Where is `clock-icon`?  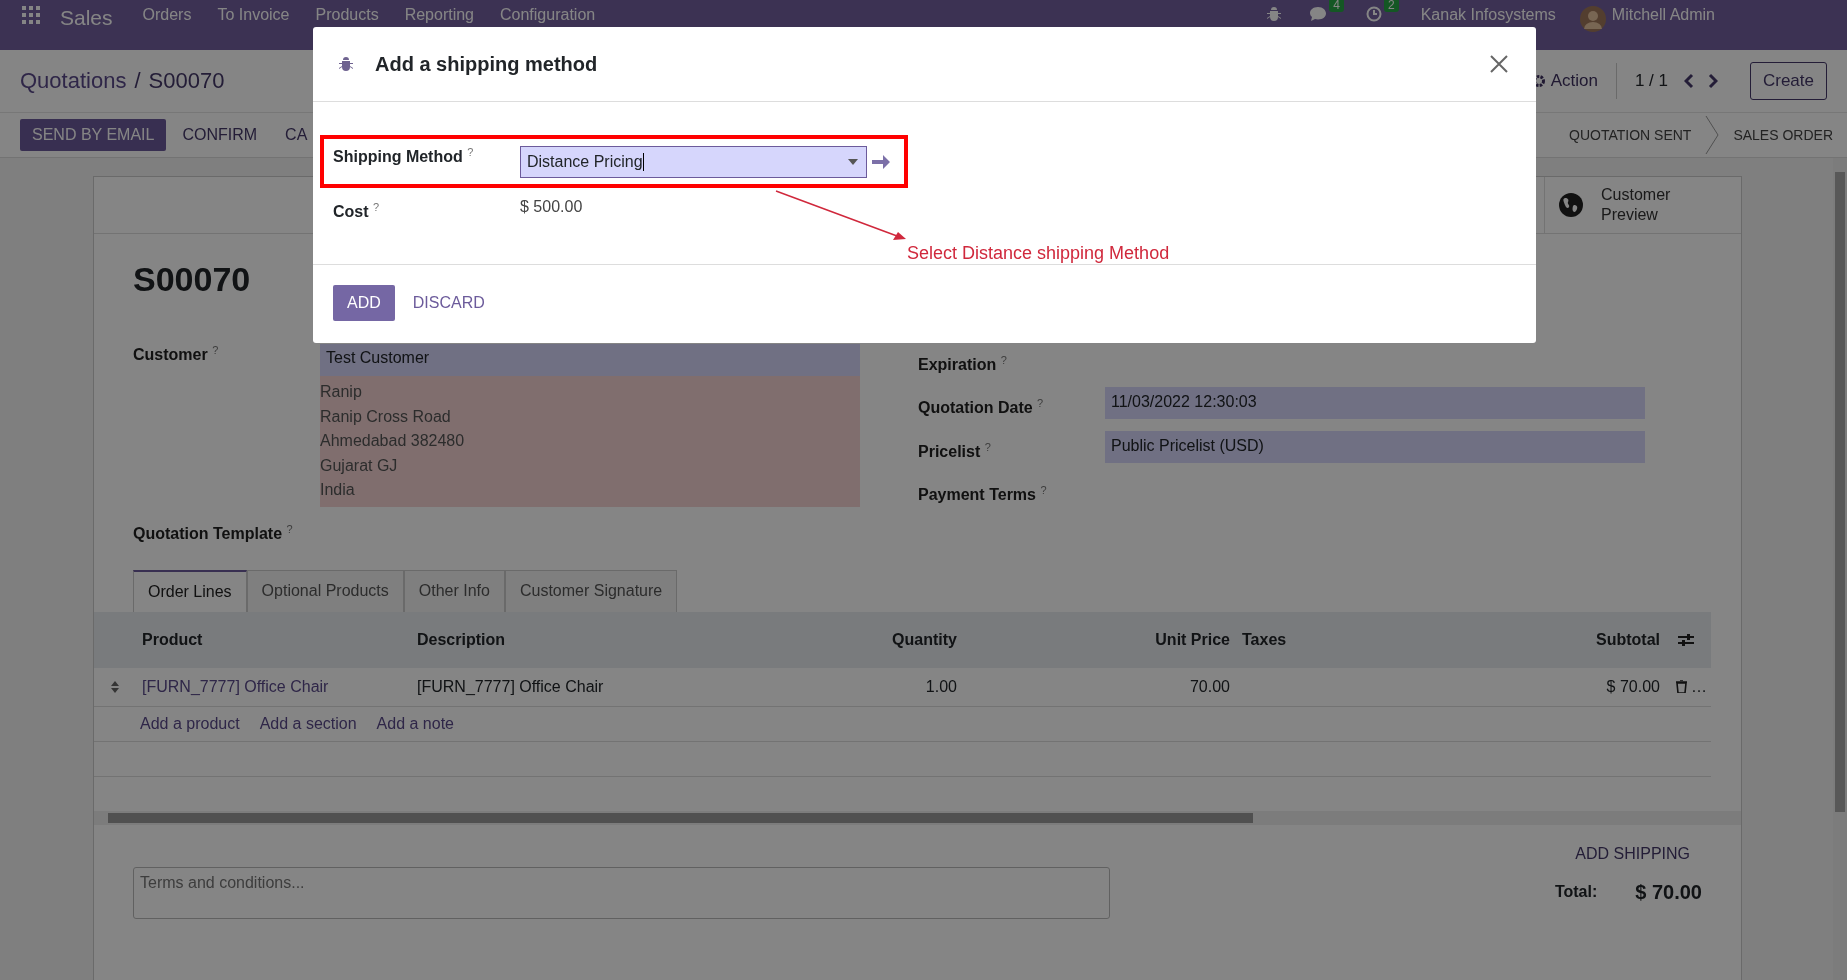 clock-icon is located at coordinates (1374, 14).